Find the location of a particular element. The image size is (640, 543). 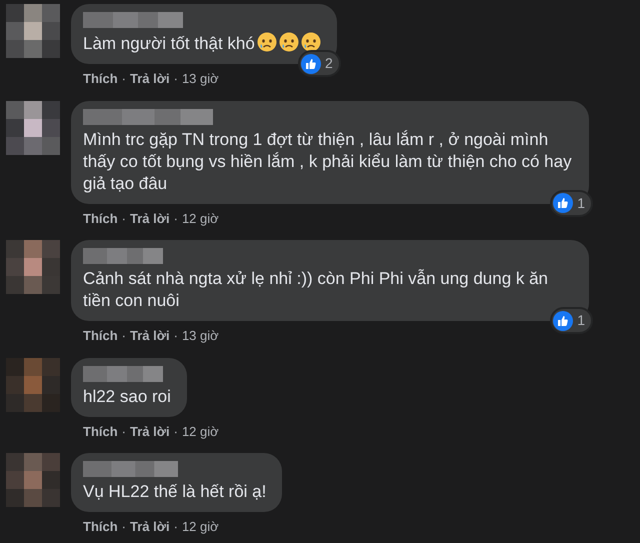

reaction-count: 2 is located at coordinates (319, 63).